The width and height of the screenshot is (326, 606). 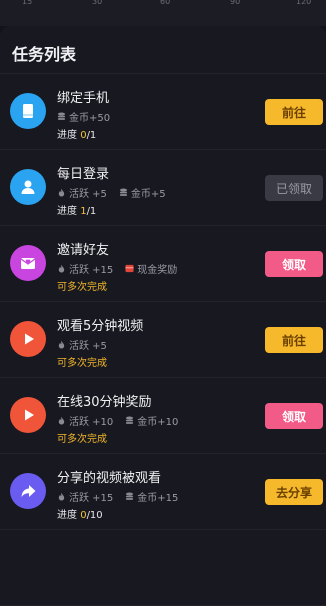 I want to click on task-rewards: 活跃 +10 金币+10, so click(x=123, y=420).